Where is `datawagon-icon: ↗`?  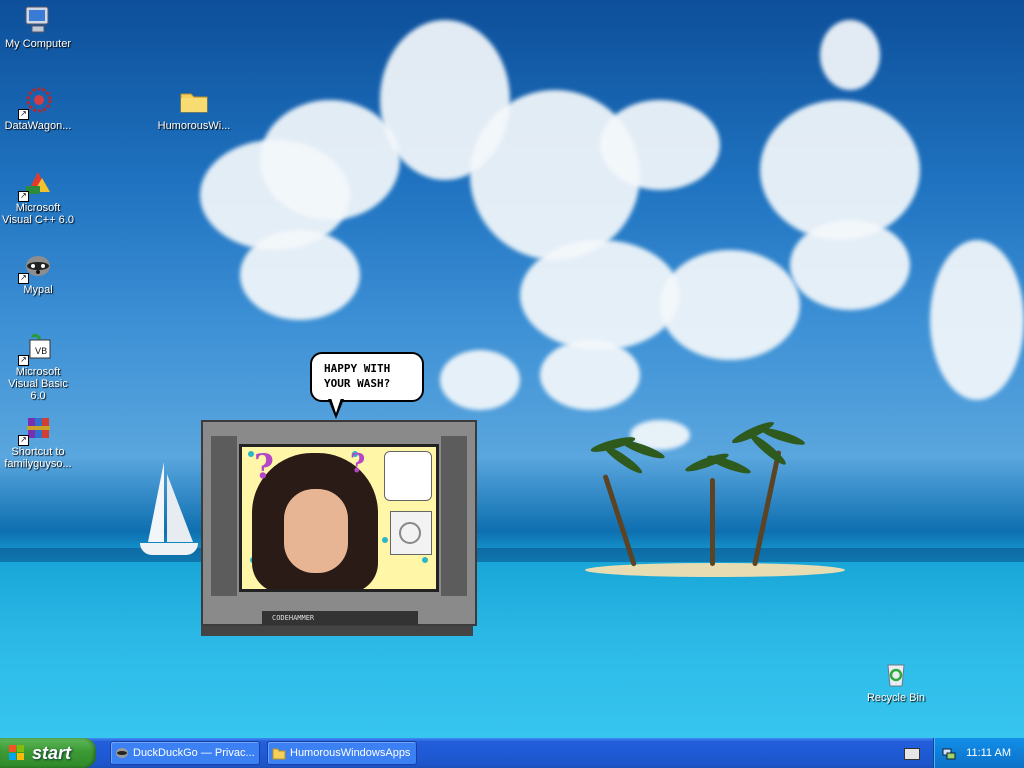 datawagon-icon: ↗ is located at coordinates (36, 103).